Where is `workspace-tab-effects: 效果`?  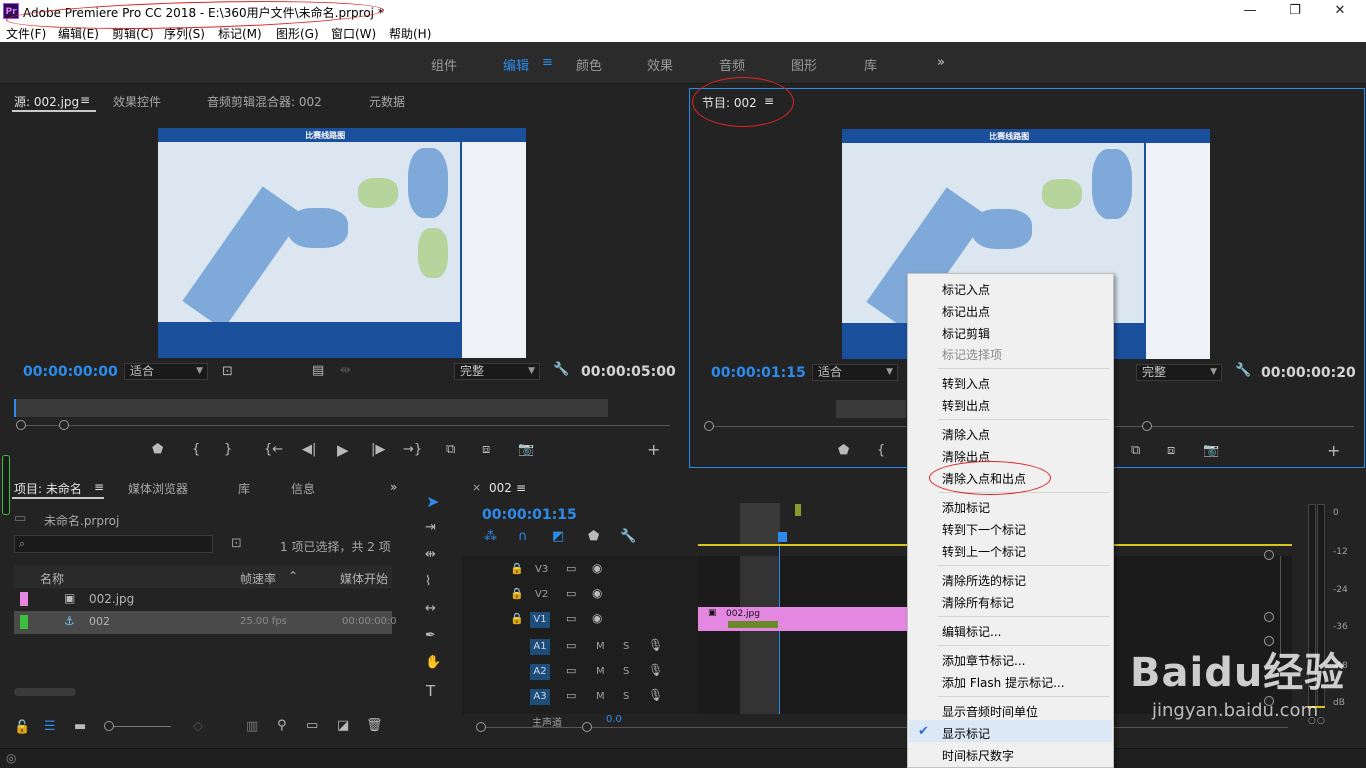
workspace-tab-effects: 效果 is located at coordinates (660, 64).